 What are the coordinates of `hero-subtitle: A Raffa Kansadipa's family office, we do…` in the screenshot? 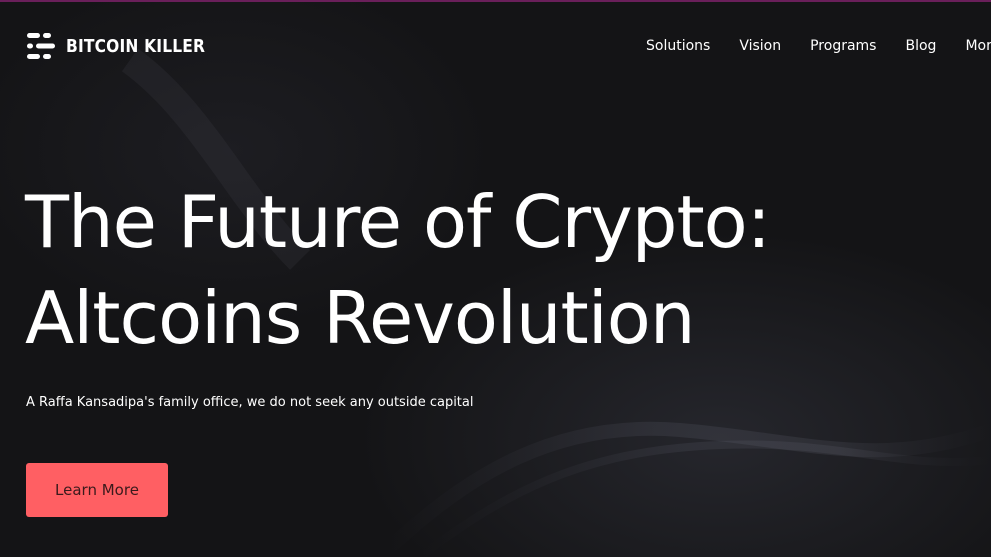 It's located at (250, 402).